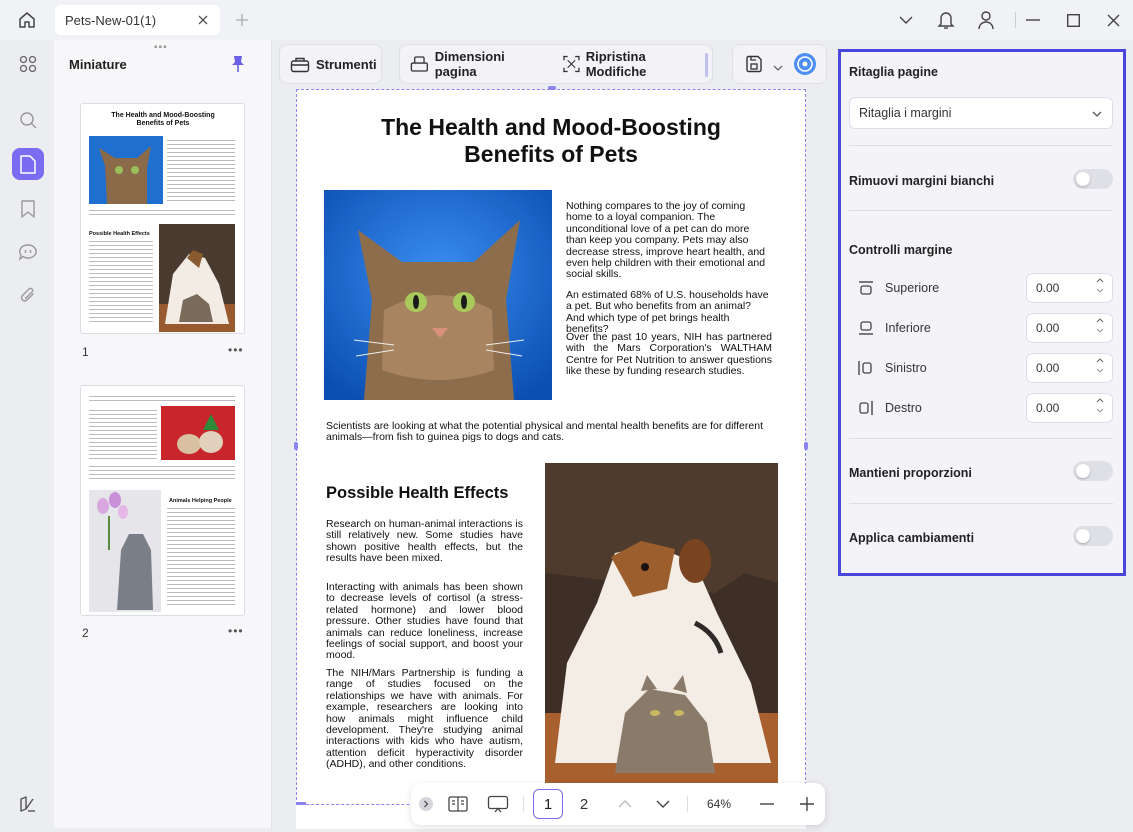 The height and width of the screenshot is (832, 1133). Describe the element at coordinates (901, 250) in the screenshot. I see `margin-controls-title: Controlli margine` at that location.